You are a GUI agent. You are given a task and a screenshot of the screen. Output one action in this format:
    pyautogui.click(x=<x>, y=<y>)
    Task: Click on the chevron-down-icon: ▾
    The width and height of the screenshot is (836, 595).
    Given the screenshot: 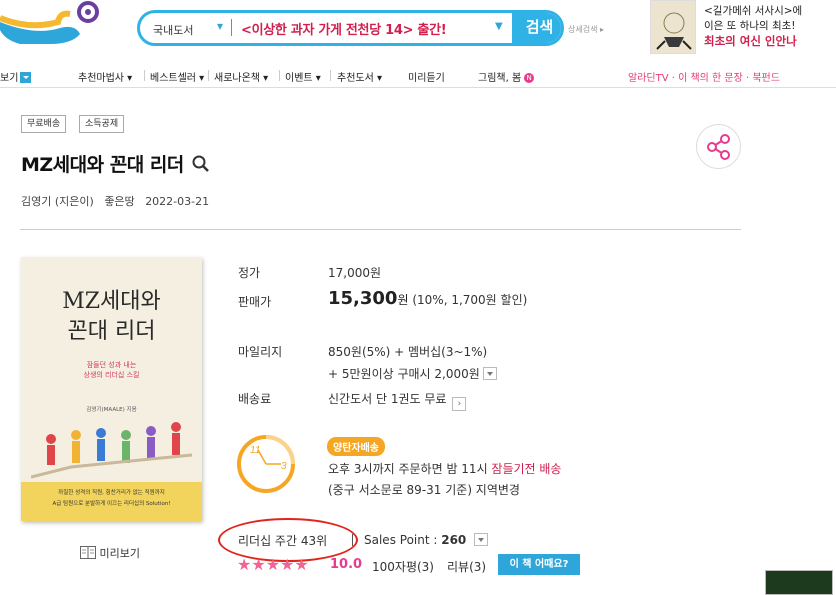 What is the action you would take?
    pyautogui.click(x=220, y=26)
    